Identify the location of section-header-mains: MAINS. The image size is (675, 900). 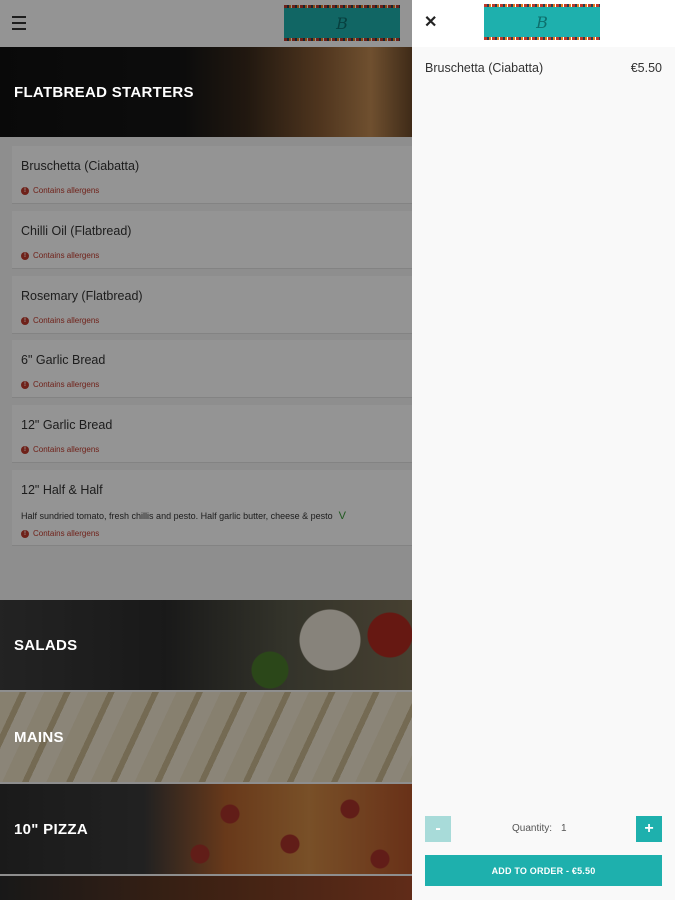
(206, 737).